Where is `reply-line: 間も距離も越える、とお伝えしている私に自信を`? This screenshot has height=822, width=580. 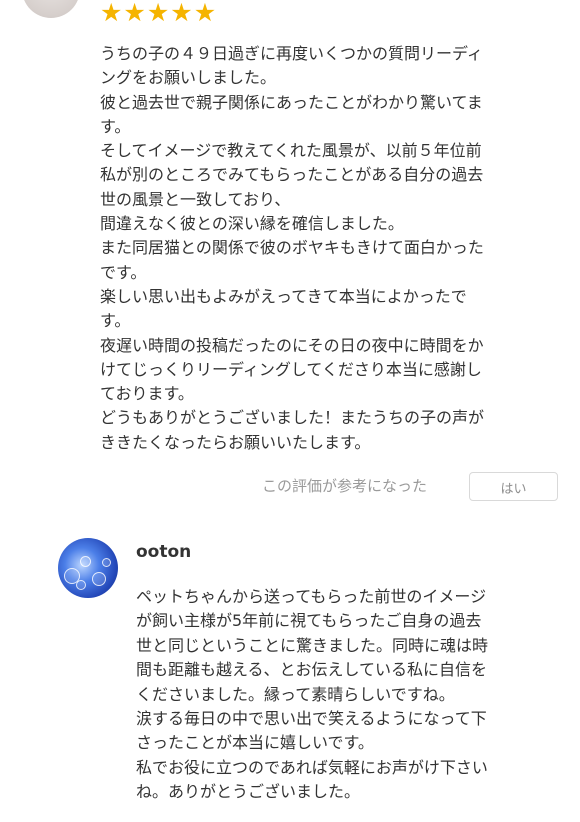
reply-line: 間も距離も越える、とお伝えしている私に自信を is located at coordinates (312, 670).